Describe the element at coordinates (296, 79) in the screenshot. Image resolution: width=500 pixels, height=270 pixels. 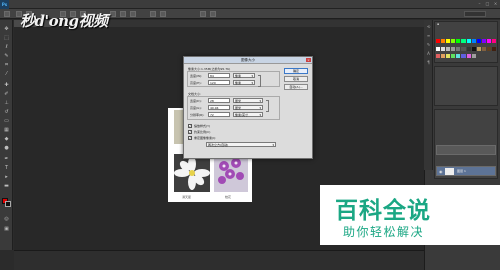
I see `cancel-button: 取消` at that location.